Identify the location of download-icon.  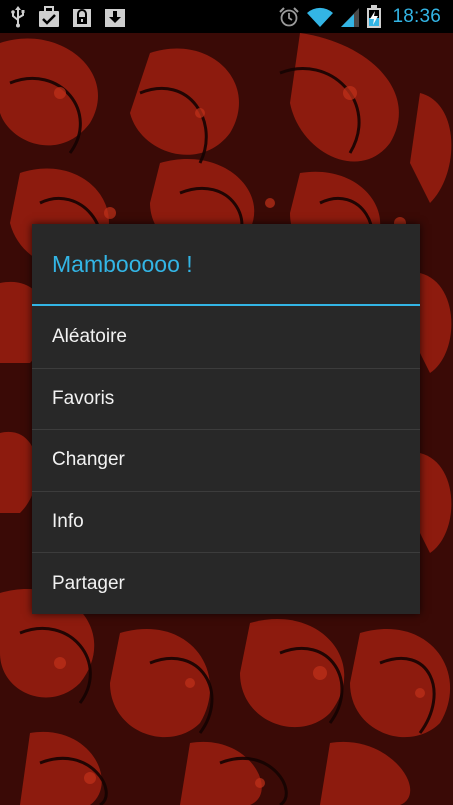
(115, 17).